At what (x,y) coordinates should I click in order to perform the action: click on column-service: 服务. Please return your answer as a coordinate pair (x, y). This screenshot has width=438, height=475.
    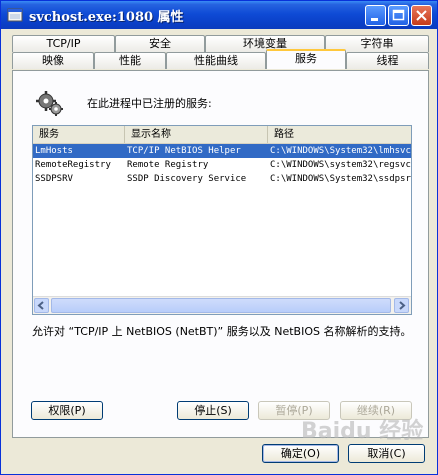
    Looking at the image, I should click on (79, 134).